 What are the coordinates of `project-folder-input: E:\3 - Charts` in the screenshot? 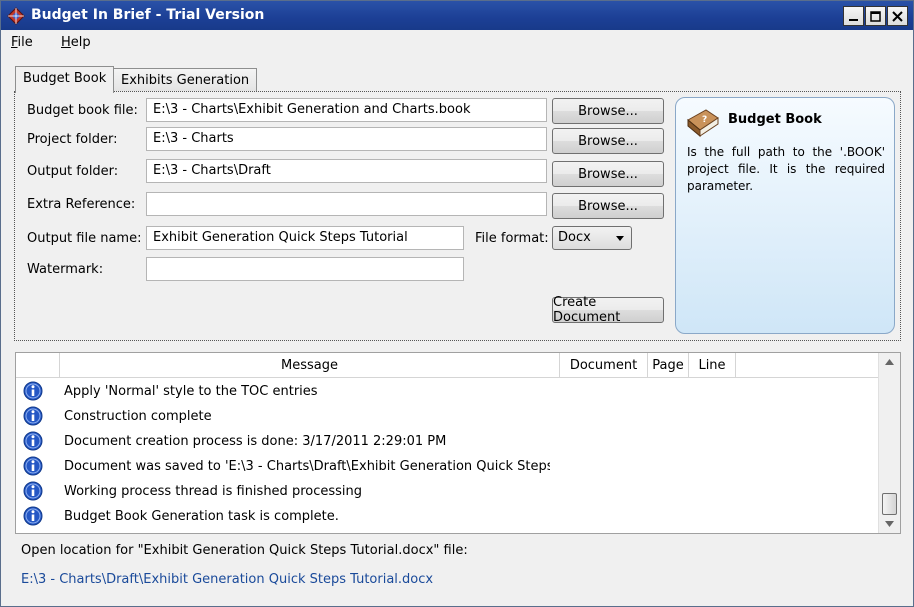 It's located at (346, 139).